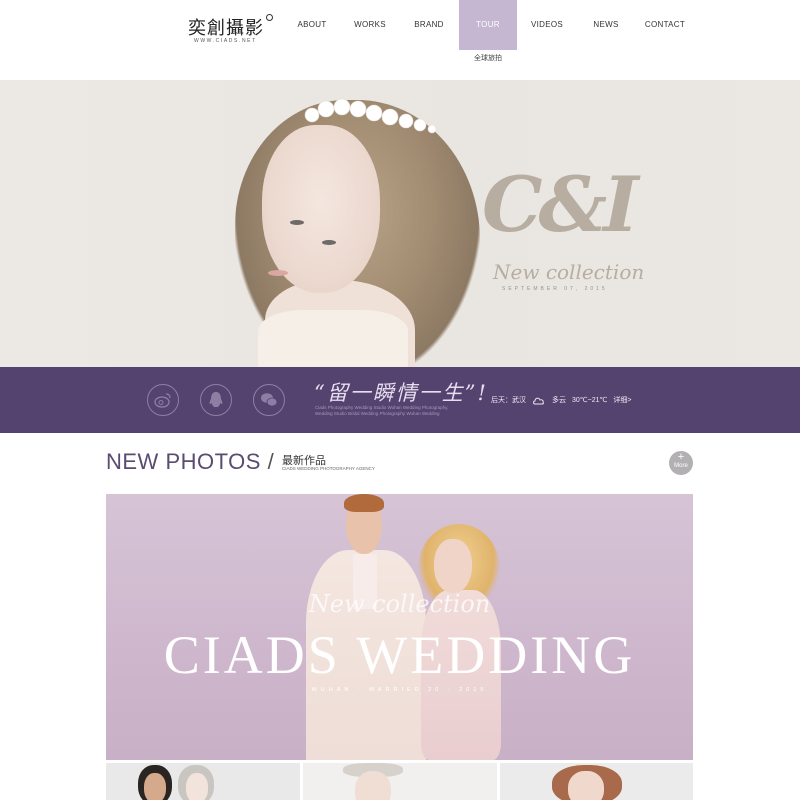  What do you see at coordinates (271, 461) in the screenshot?
I see `section-title-slash: /` at bounding box center [271, 461].